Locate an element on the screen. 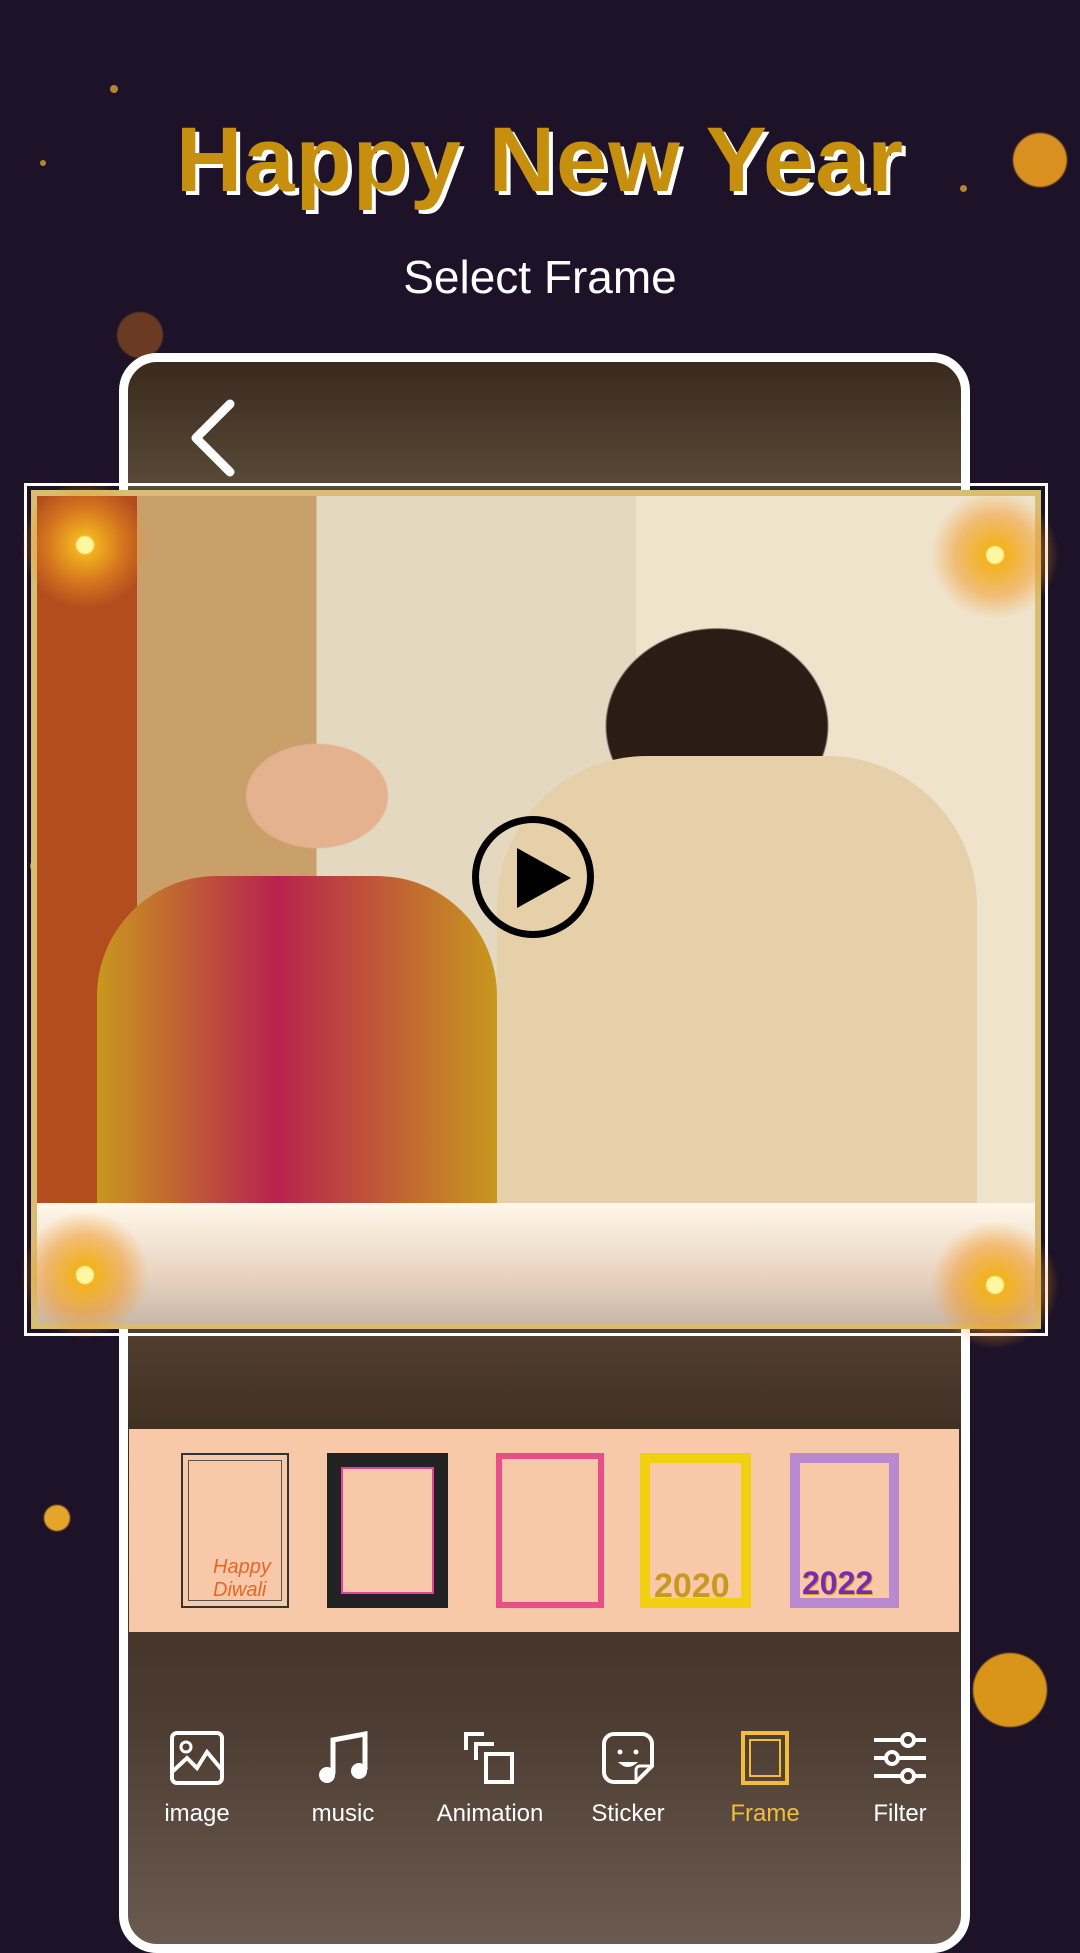 Image resolution: width=1080 pixels, height=1953 pixels. frame-icon is located at coordinates (765, 1758).